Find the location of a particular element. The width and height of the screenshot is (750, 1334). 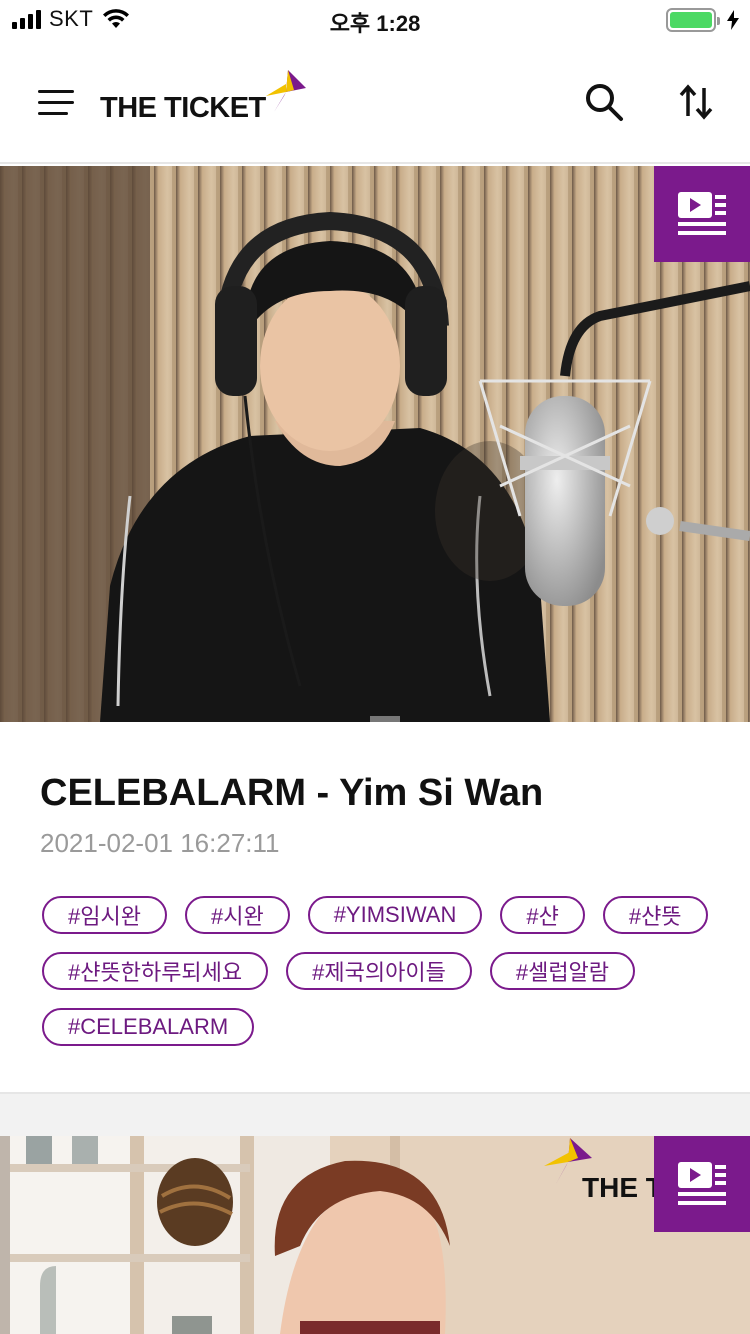

card-separator is located at coordinates (375, 1114).